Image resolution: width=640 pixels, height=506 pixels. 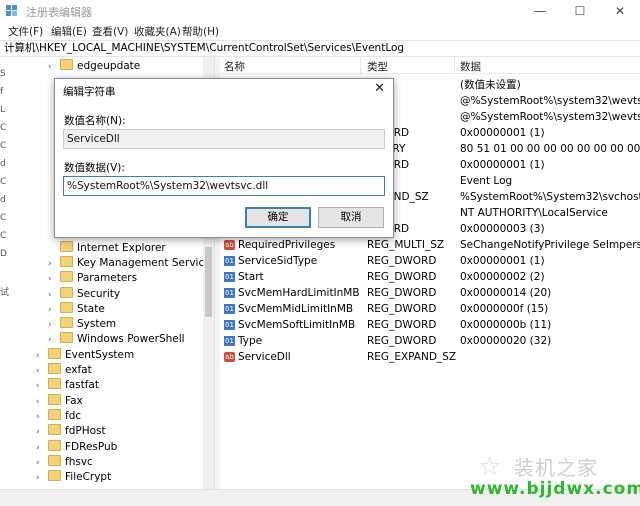 I want to click on tree-item-exfat: › exfat, so click(x=64, y=370).